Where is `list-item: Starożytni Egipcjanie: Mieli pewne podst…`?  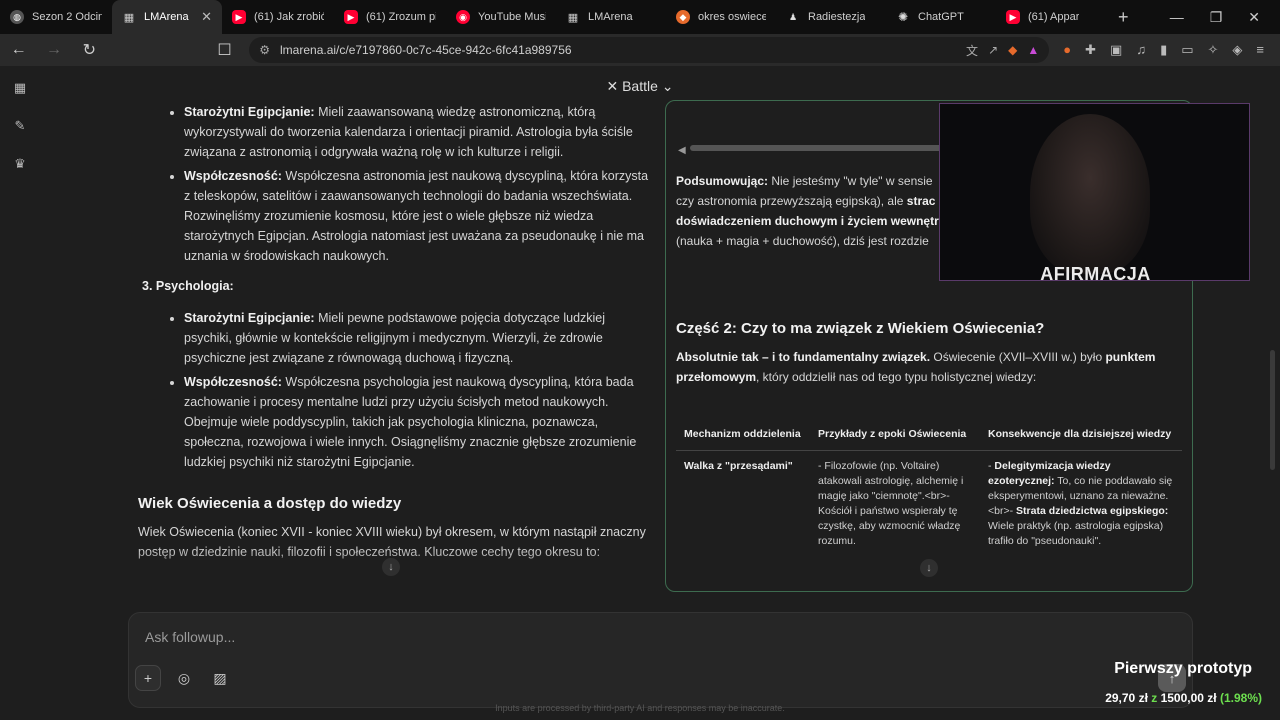 list-item: Starożytni Egipcjanie: Mieli pewne podst… is located at coordinates (420, 338).